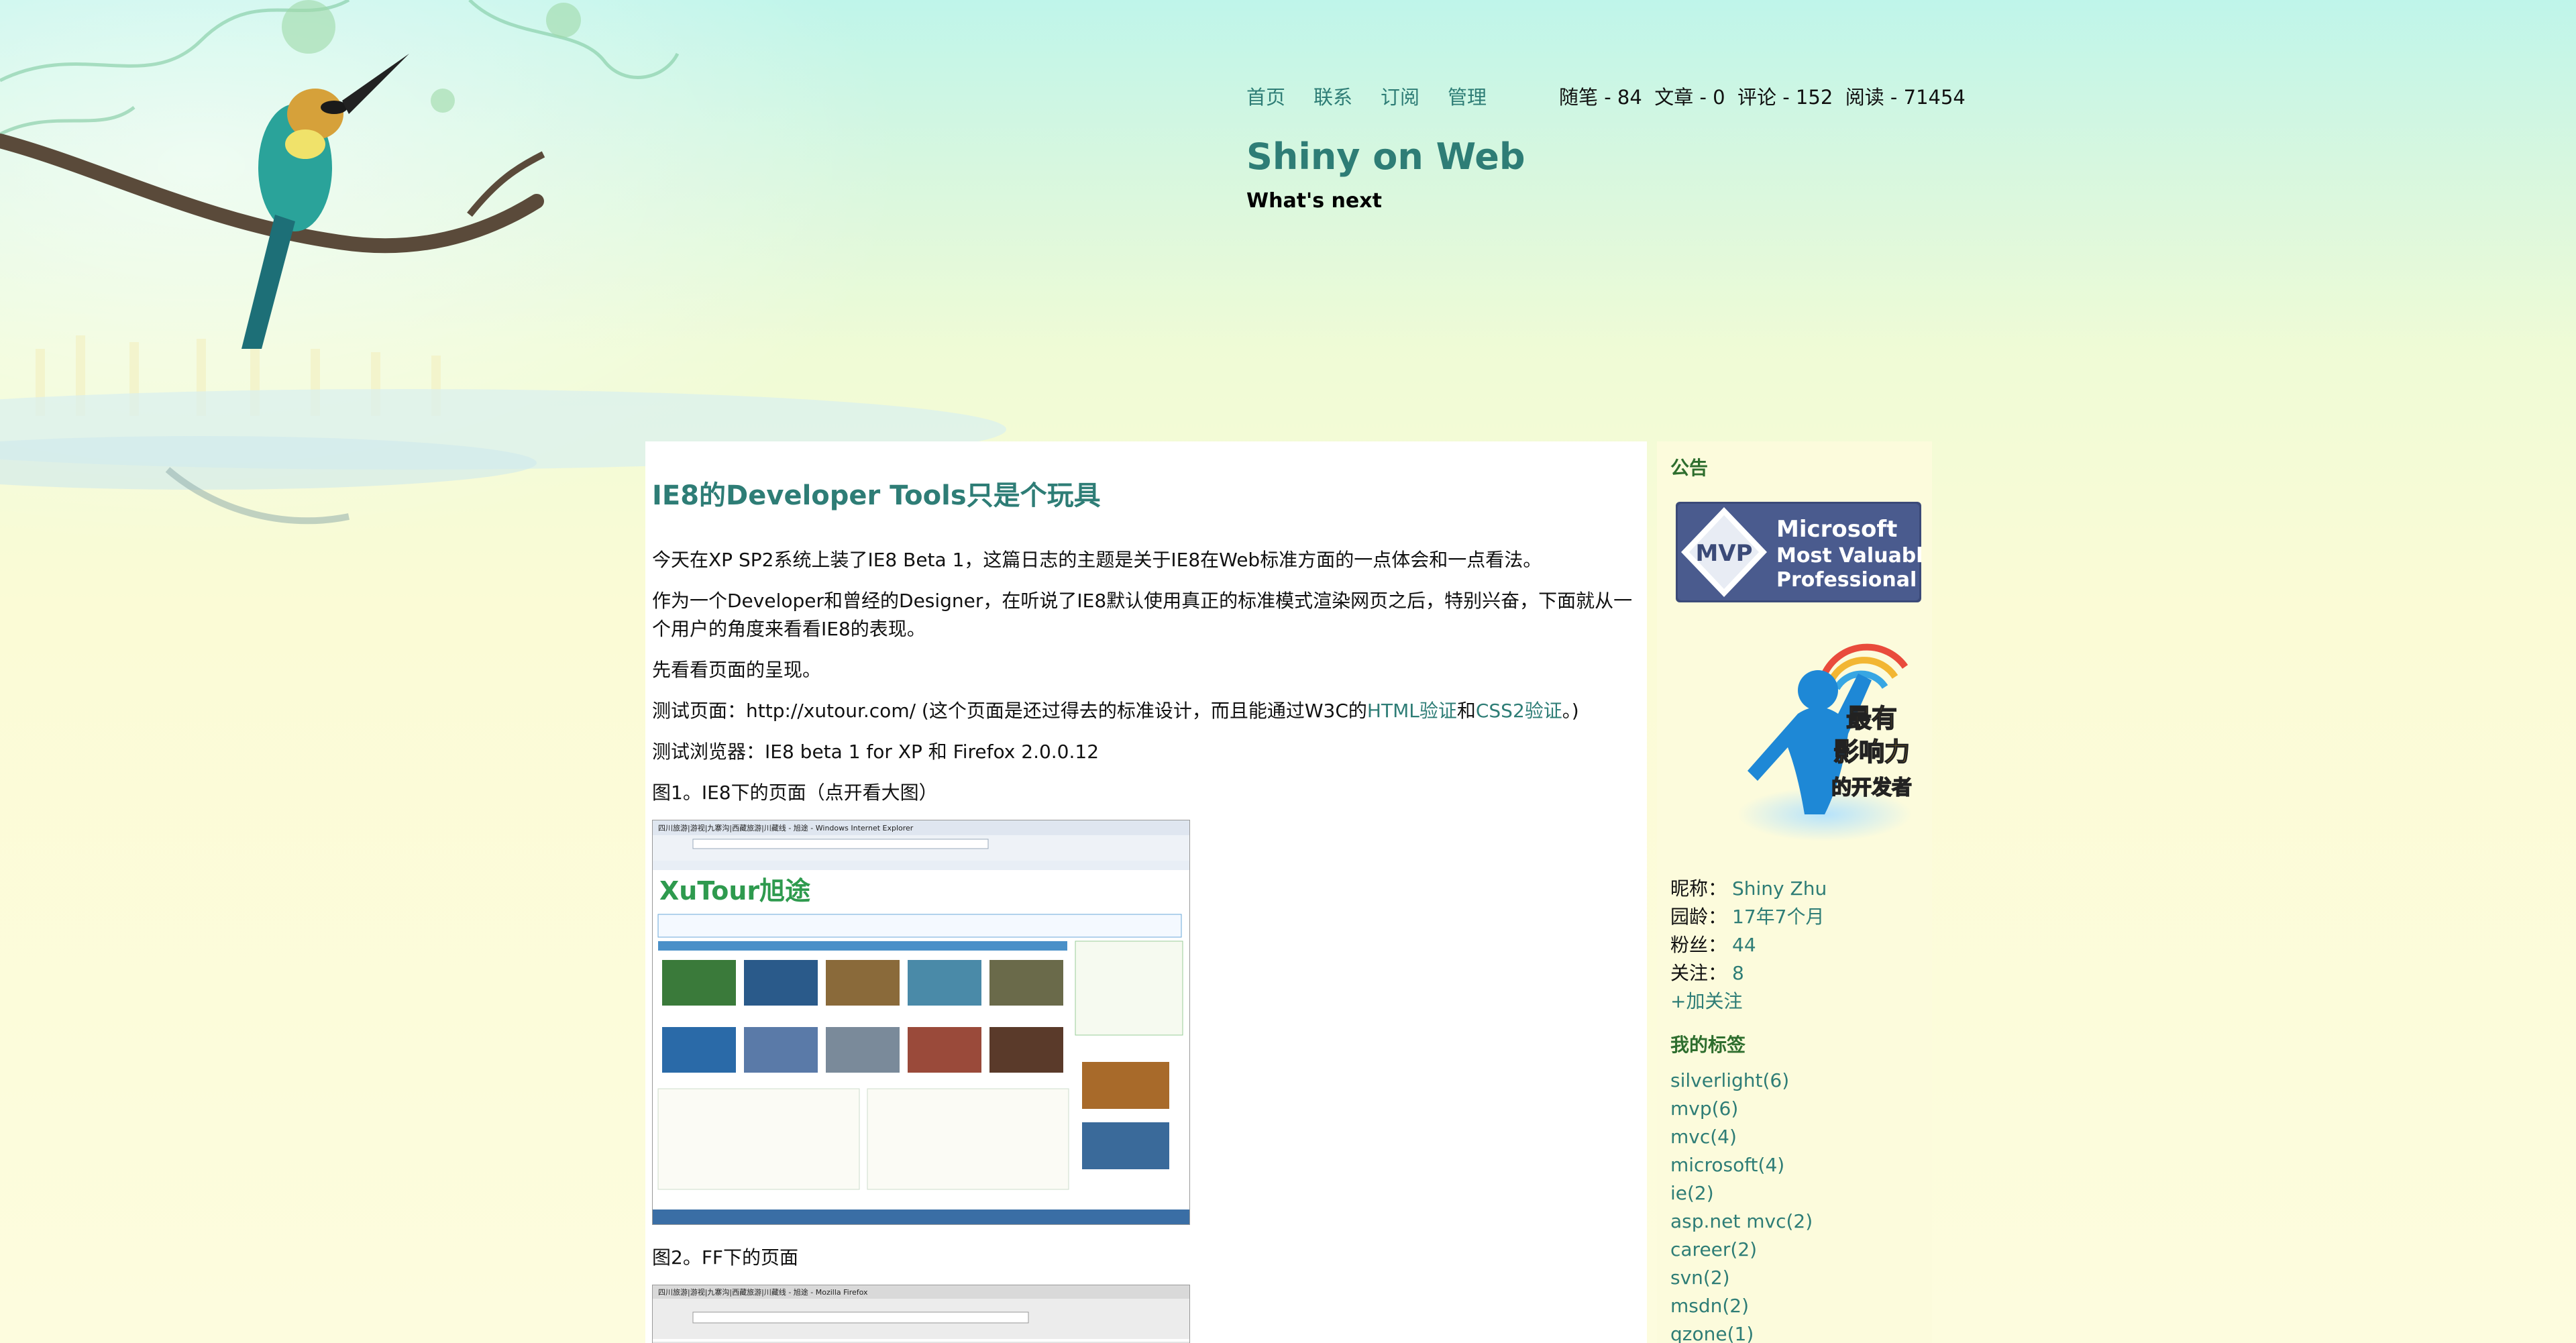 The height and width of the screenshot is (1343, 2576). I want to click on profile-row-nickname: 昵称： Shiny Zhu, so click(1795, 889).